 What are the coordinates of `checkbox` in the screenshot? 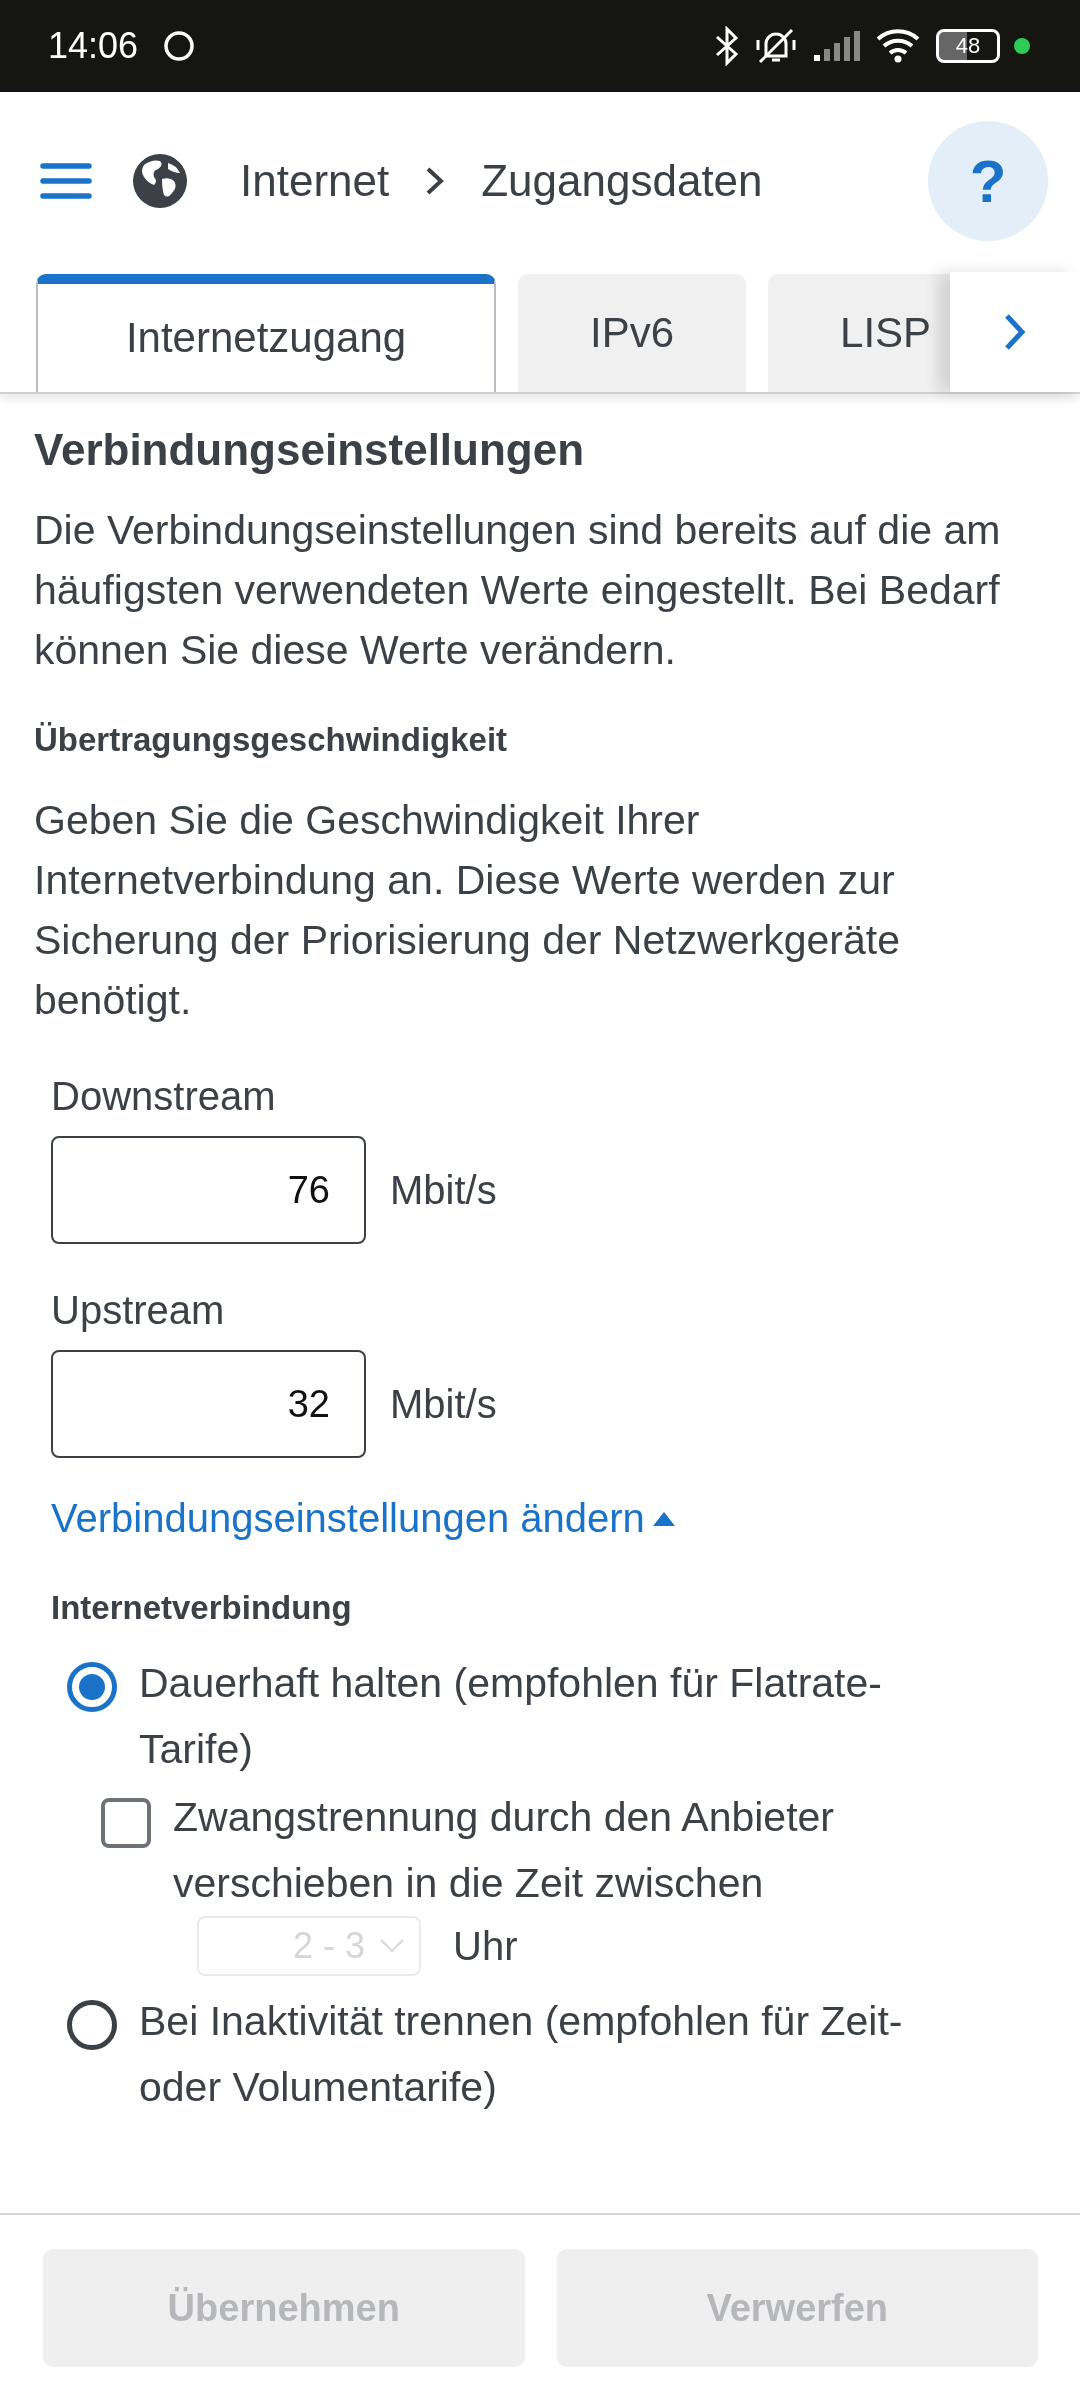 It's located at (126, 1823).